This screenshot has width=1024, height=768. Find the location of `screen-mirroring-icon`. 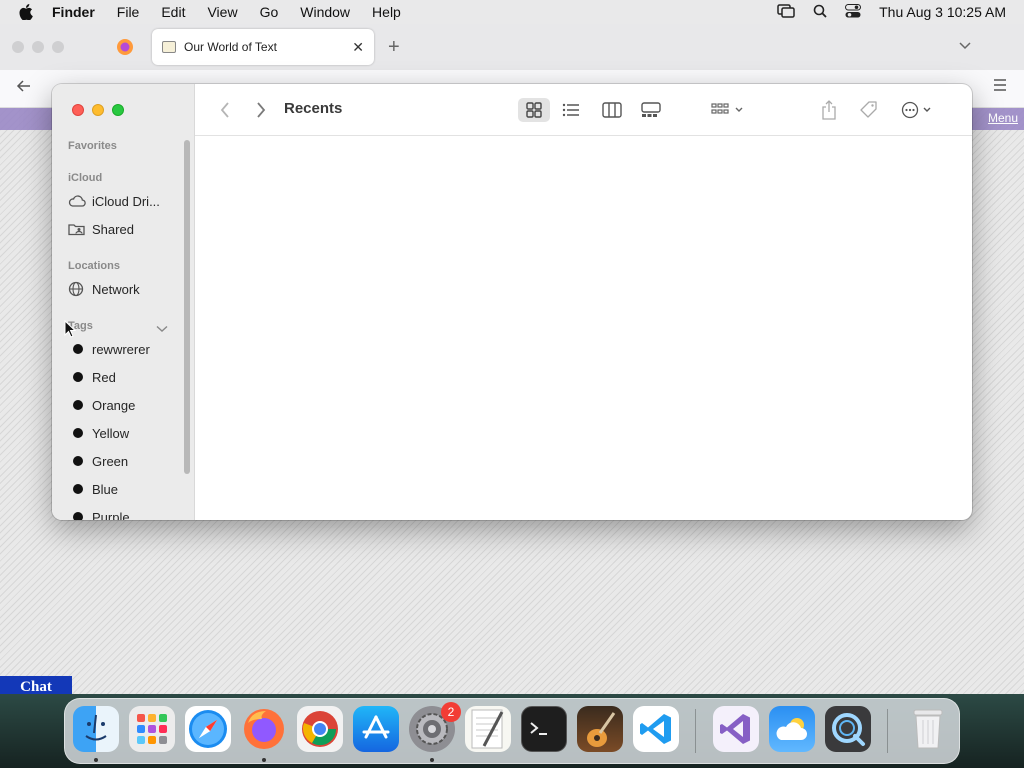

screen-mirroring-icon is located at coordinates (786, 12).